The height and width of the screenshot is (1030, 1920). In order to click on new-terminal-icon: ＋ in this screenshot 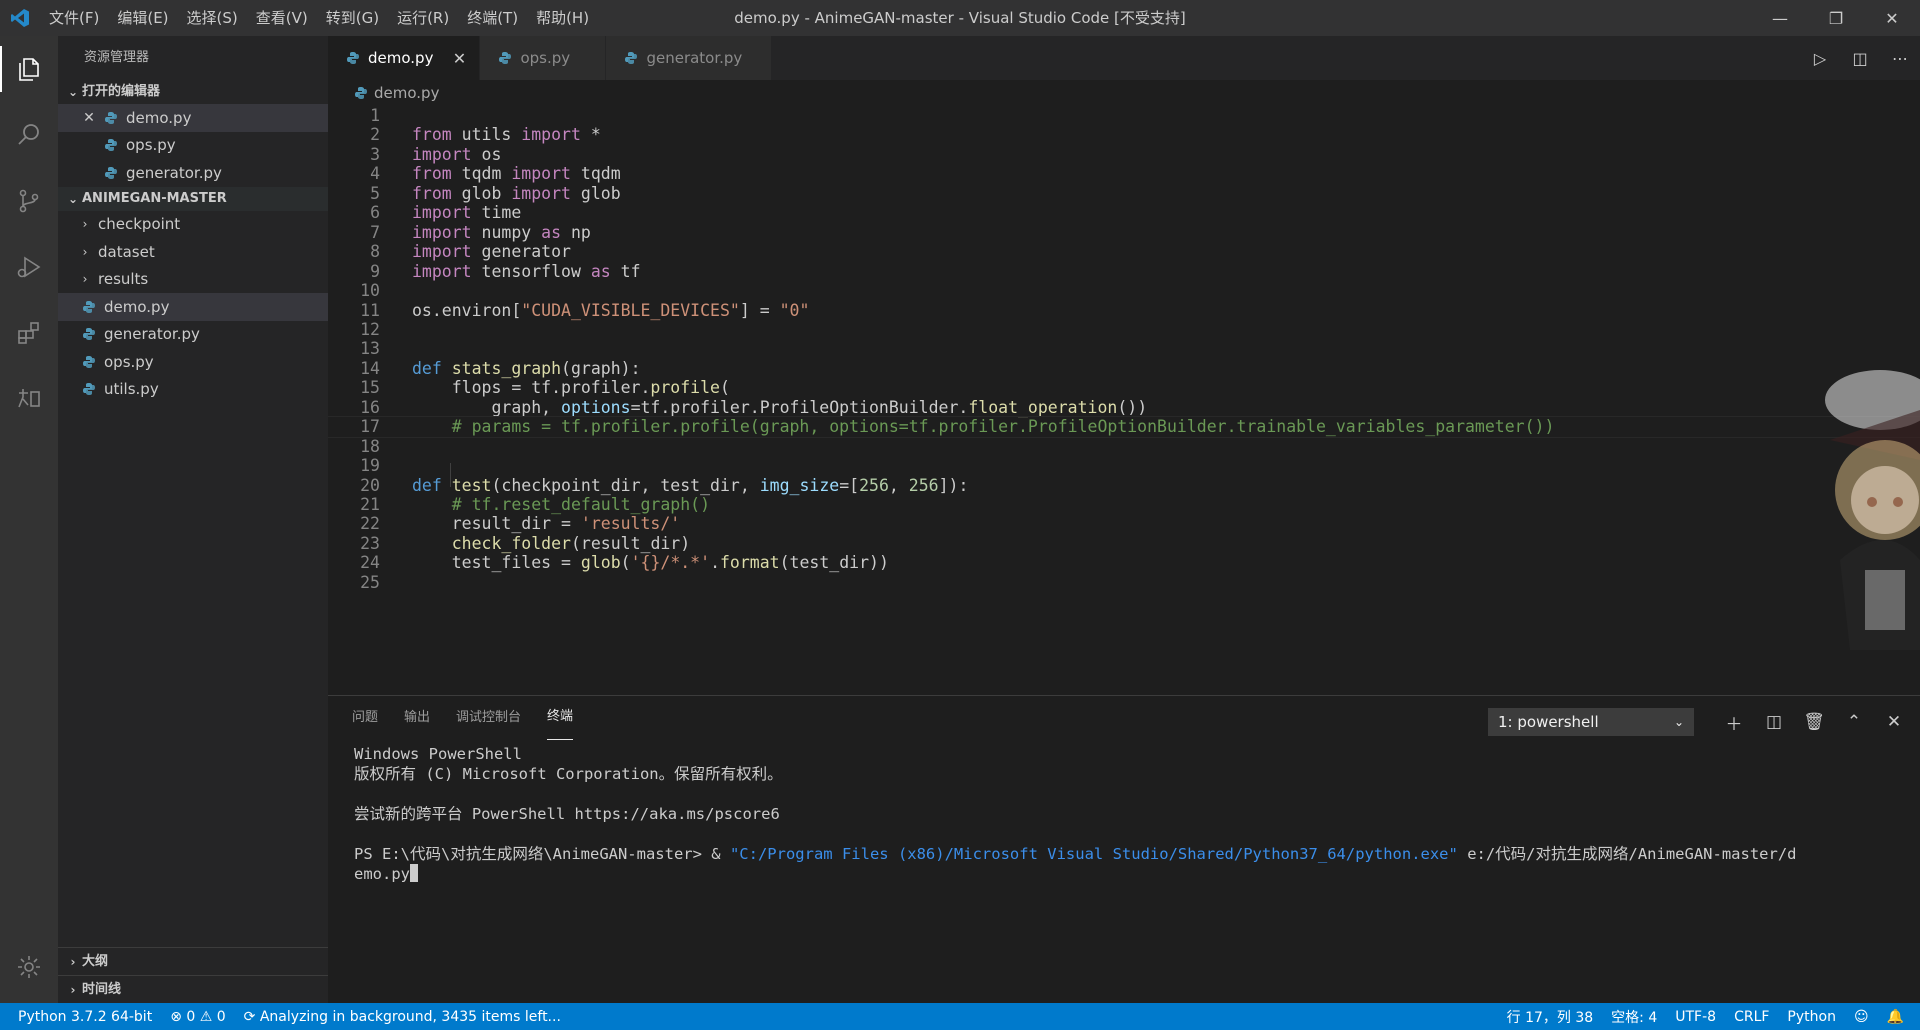, I will do `click(1734, 722)`.